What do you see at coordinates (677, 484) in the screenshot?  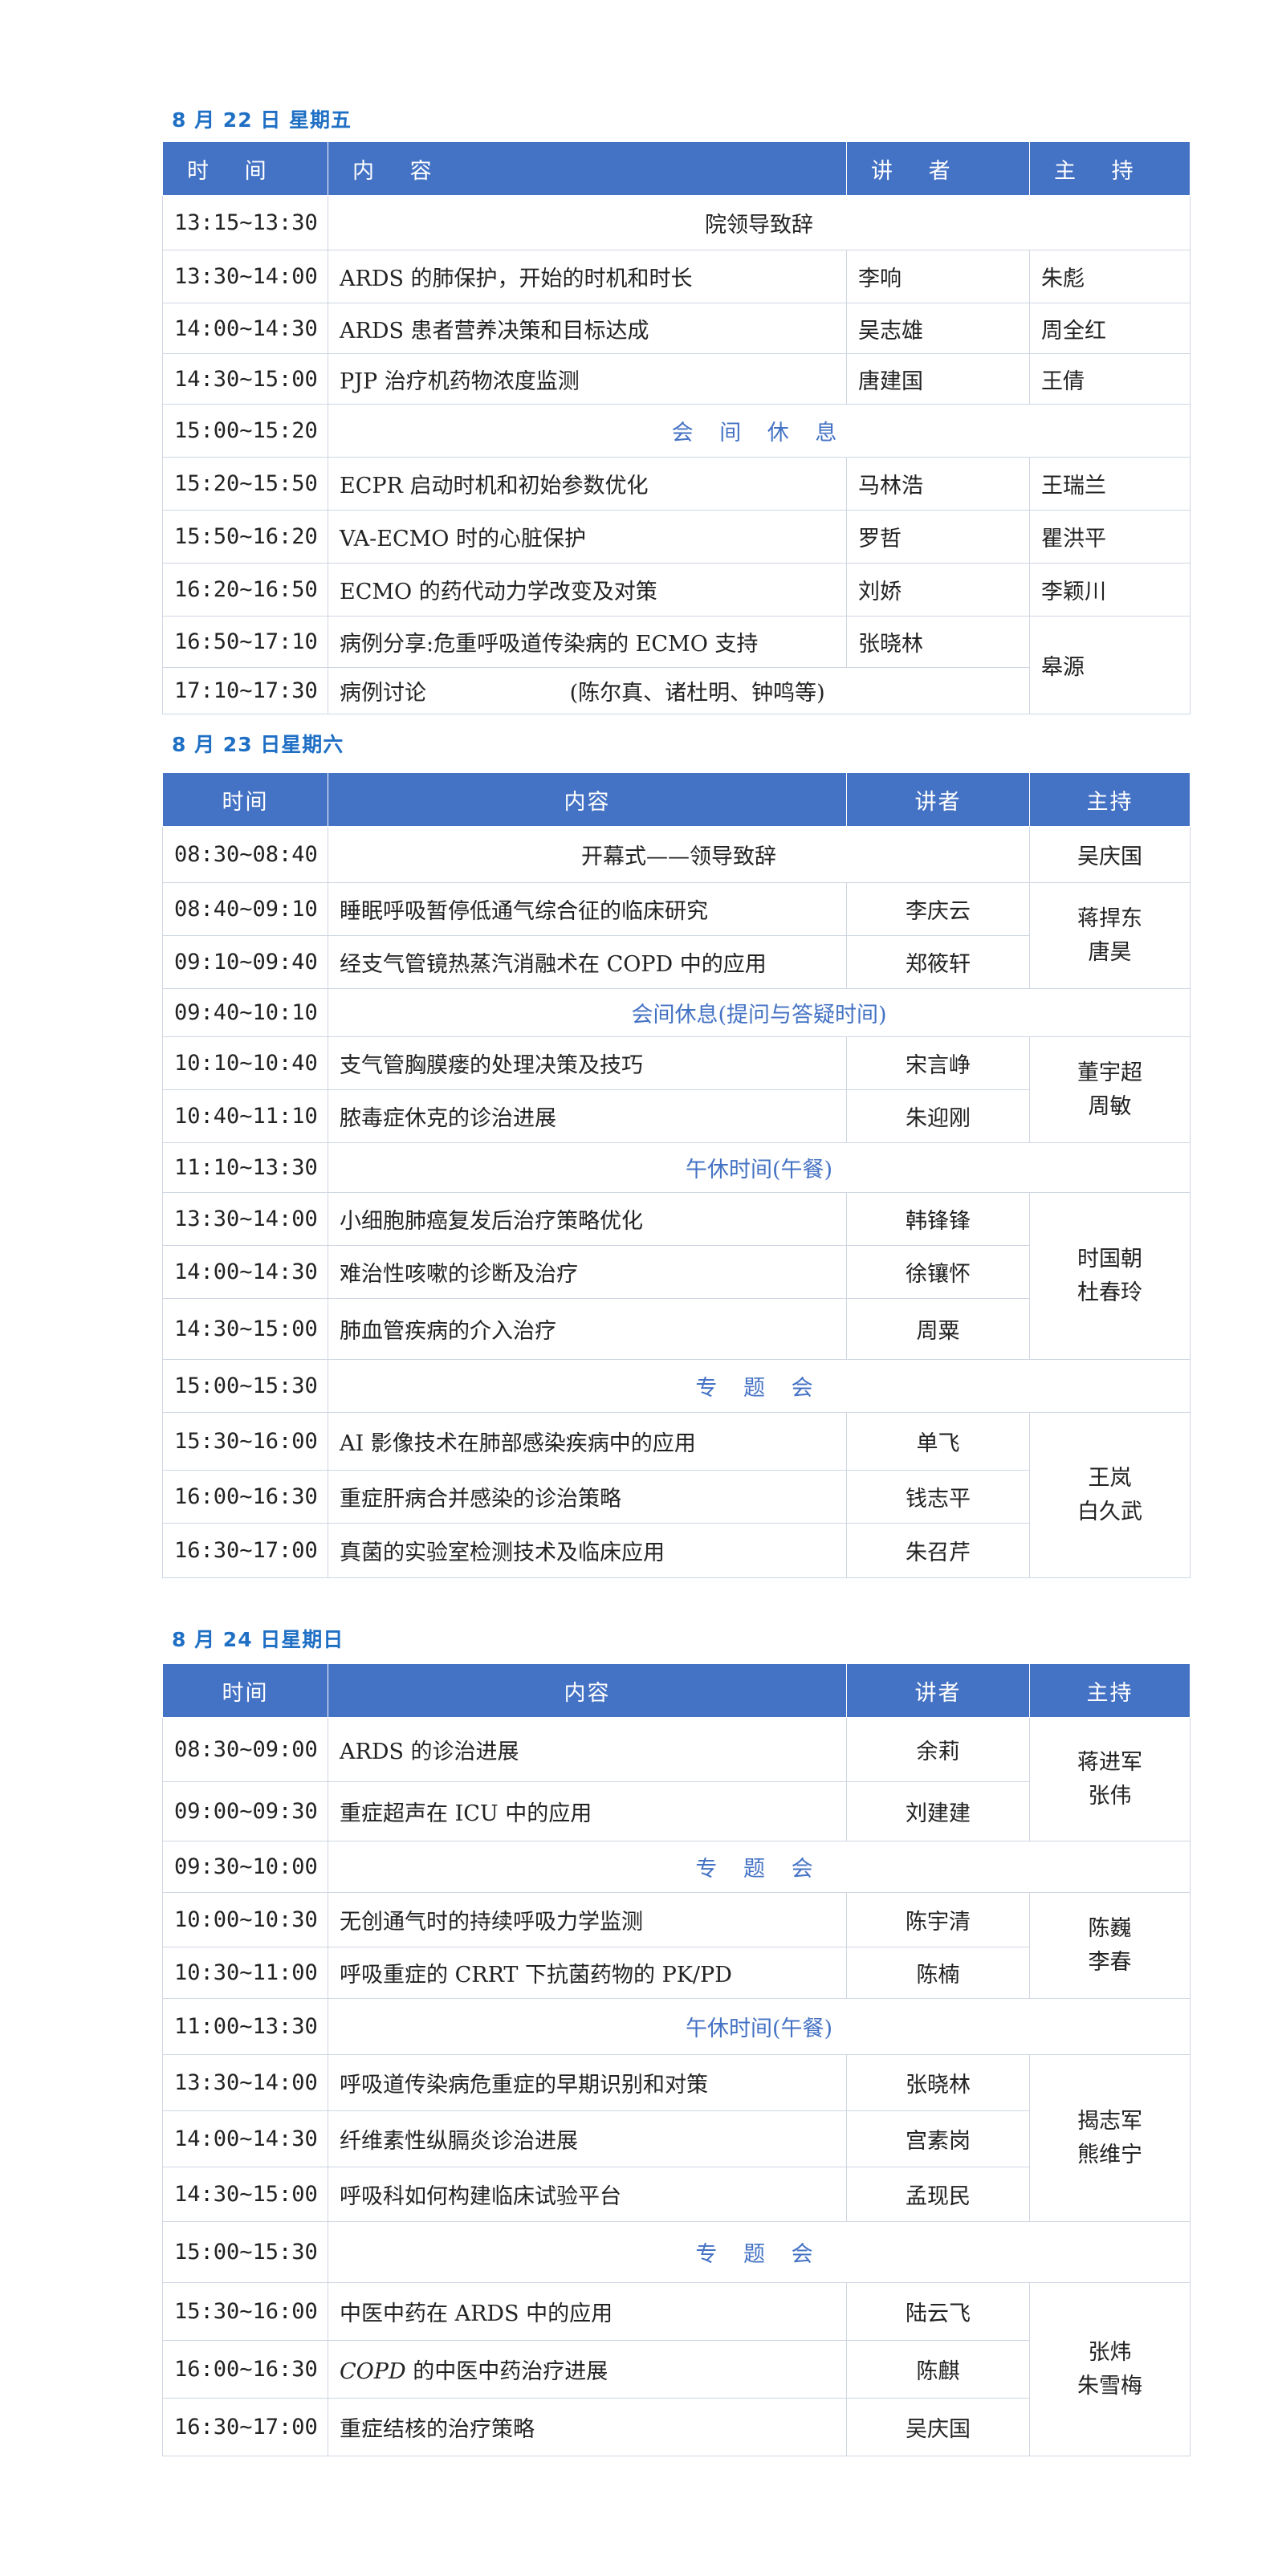 I see `table-row: 15:20~15:50 ECPR 启动时机和初始参数优化 马林浩 王瑞兰` at bounding box center [677, 484].